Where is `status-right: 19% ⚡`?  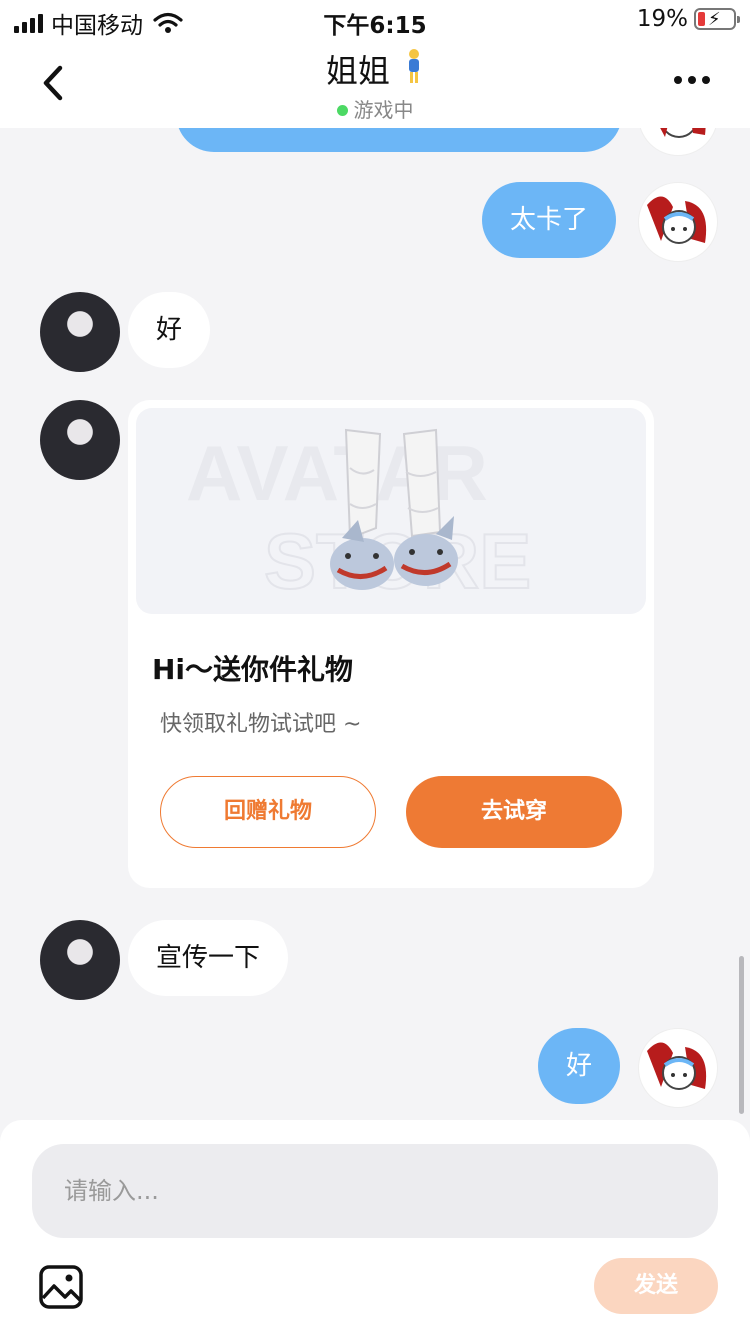
status-right: 19% ⚡ is located at coordinates (688, 19).